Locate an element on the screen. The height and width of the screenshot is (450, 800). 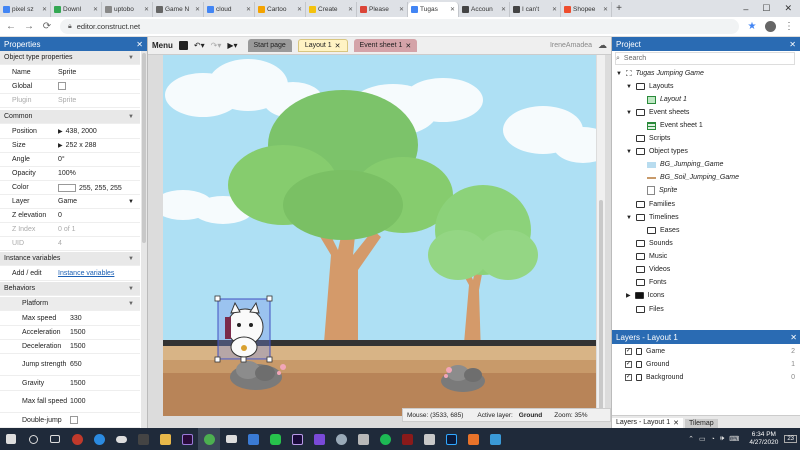
prop-size-row: Size ▶ 252 x 288 is located at coordinates (70, 146).